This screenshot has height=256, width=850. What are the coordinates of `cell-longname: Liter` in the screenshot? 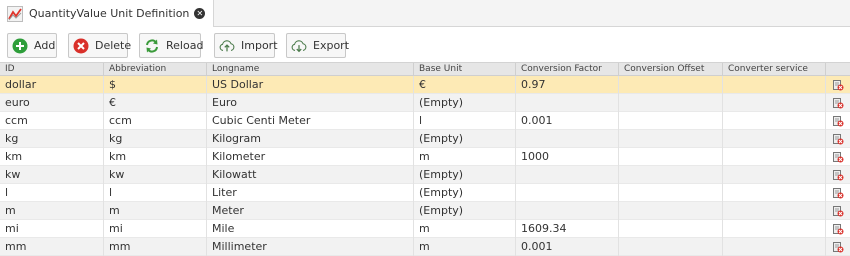 It's located at (309, 193).